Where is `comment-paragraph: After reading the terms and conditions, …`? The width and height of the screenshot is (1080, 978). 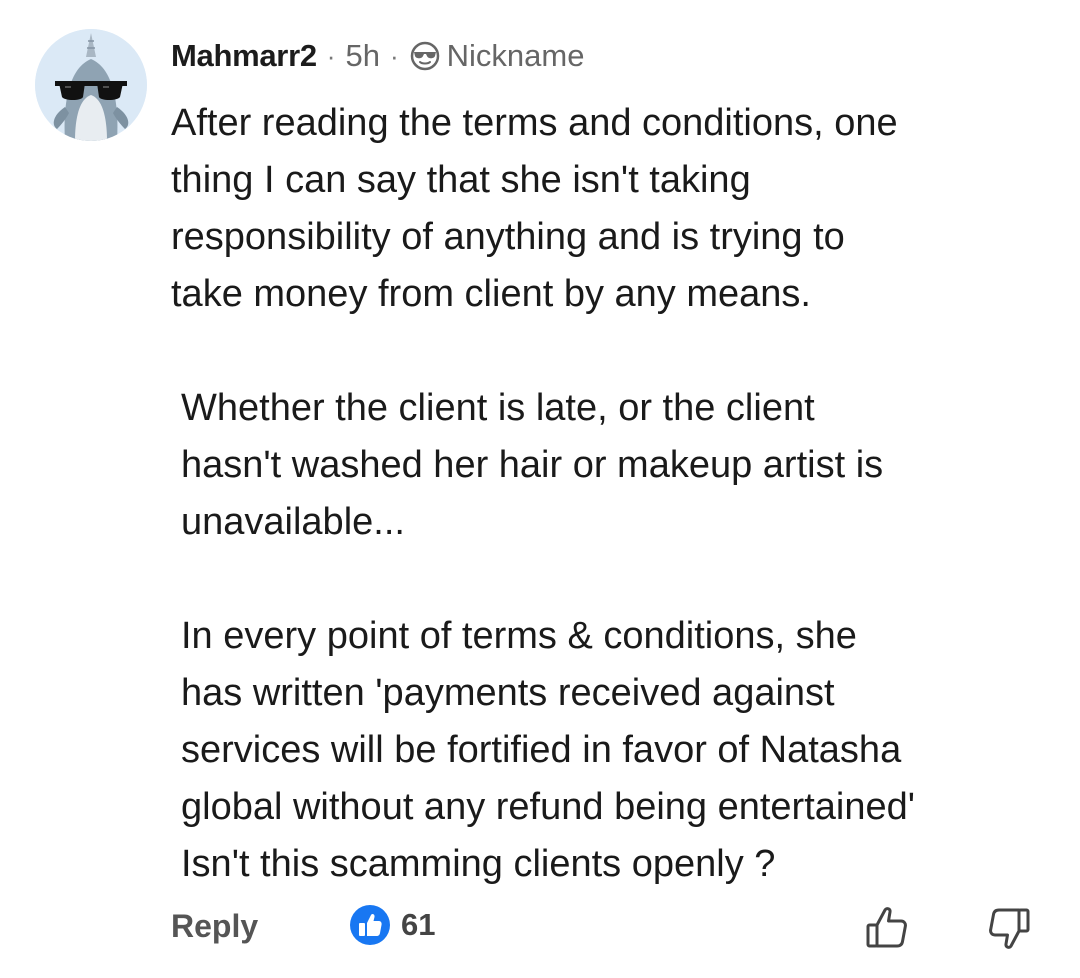
comment-paragraph: After reading the terms and conditions, … is located at coordinates (534, 208).